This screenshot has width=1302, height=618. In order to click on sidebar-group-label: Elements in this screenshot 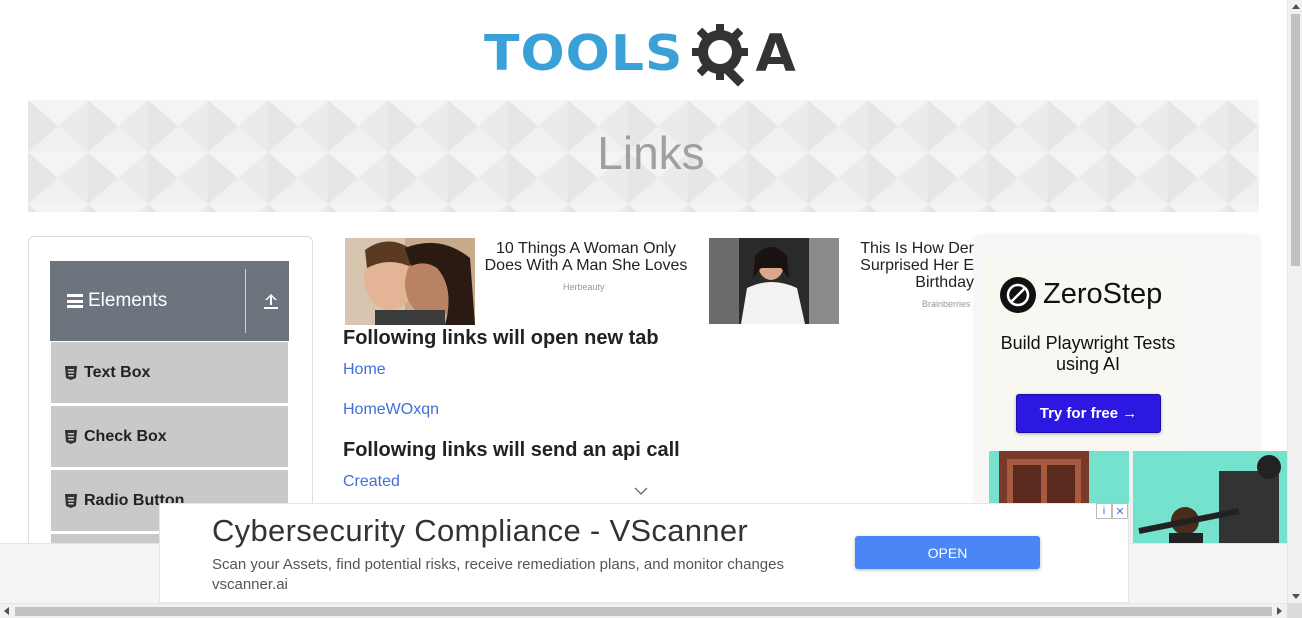, I will do `click(128, 300)`.